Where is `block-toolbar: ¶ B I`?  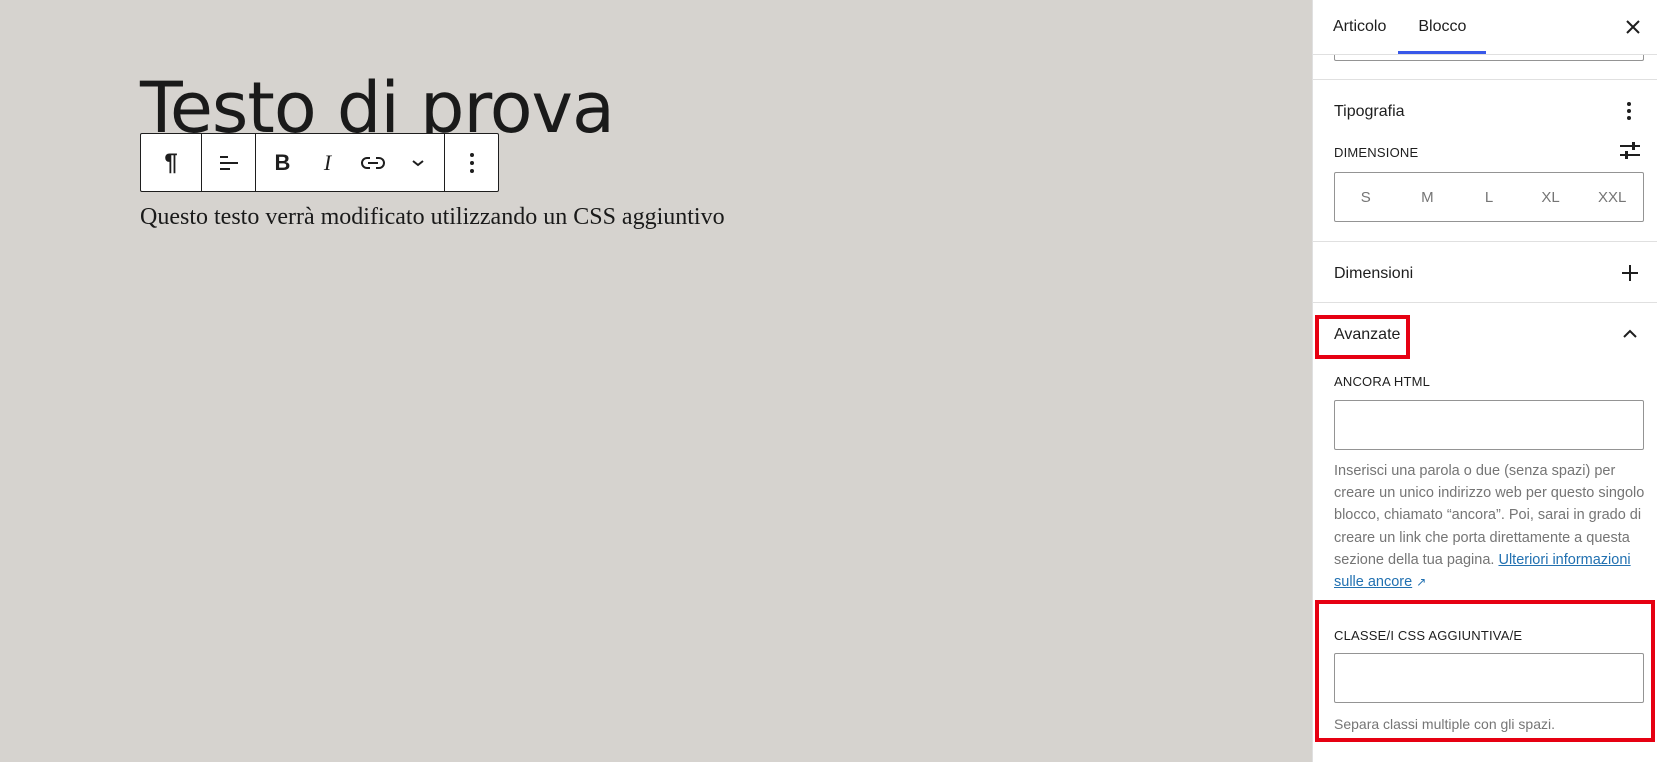 block-toolbar: ¶ B I is located at coordinates (319, 162).